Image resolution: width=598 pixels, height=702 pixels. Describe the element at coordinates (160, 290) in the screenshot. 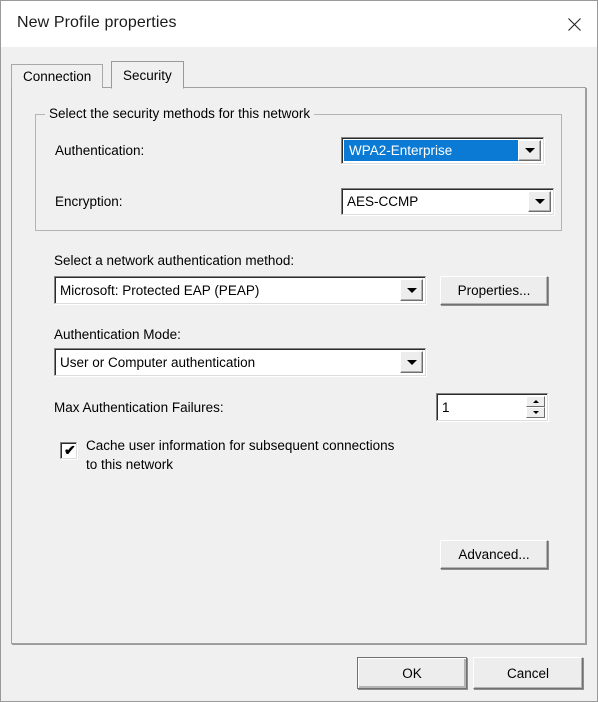

I see `auth-method-combobox-value: Microsoft: Protected EAP (PEAP)` at that location.